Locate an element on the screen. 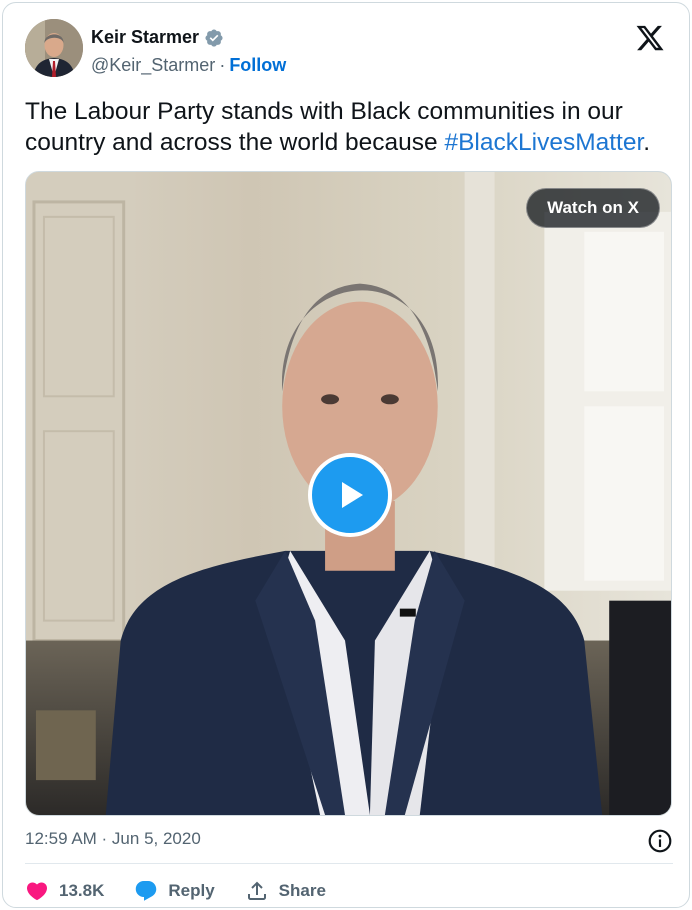 The height and width of the screenshot is (910, 692). author-handle: @Keir_Starmer is located at coordinates (153, 65).